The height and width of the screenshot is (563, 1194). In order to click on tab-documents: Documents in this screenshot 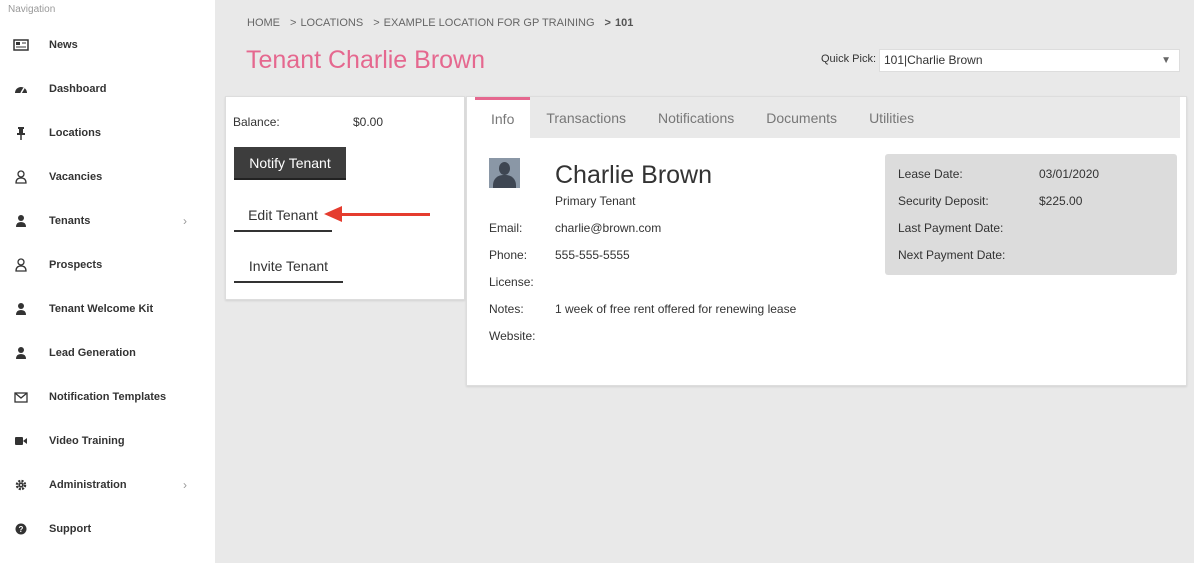, I will do `click(801, 117)`.